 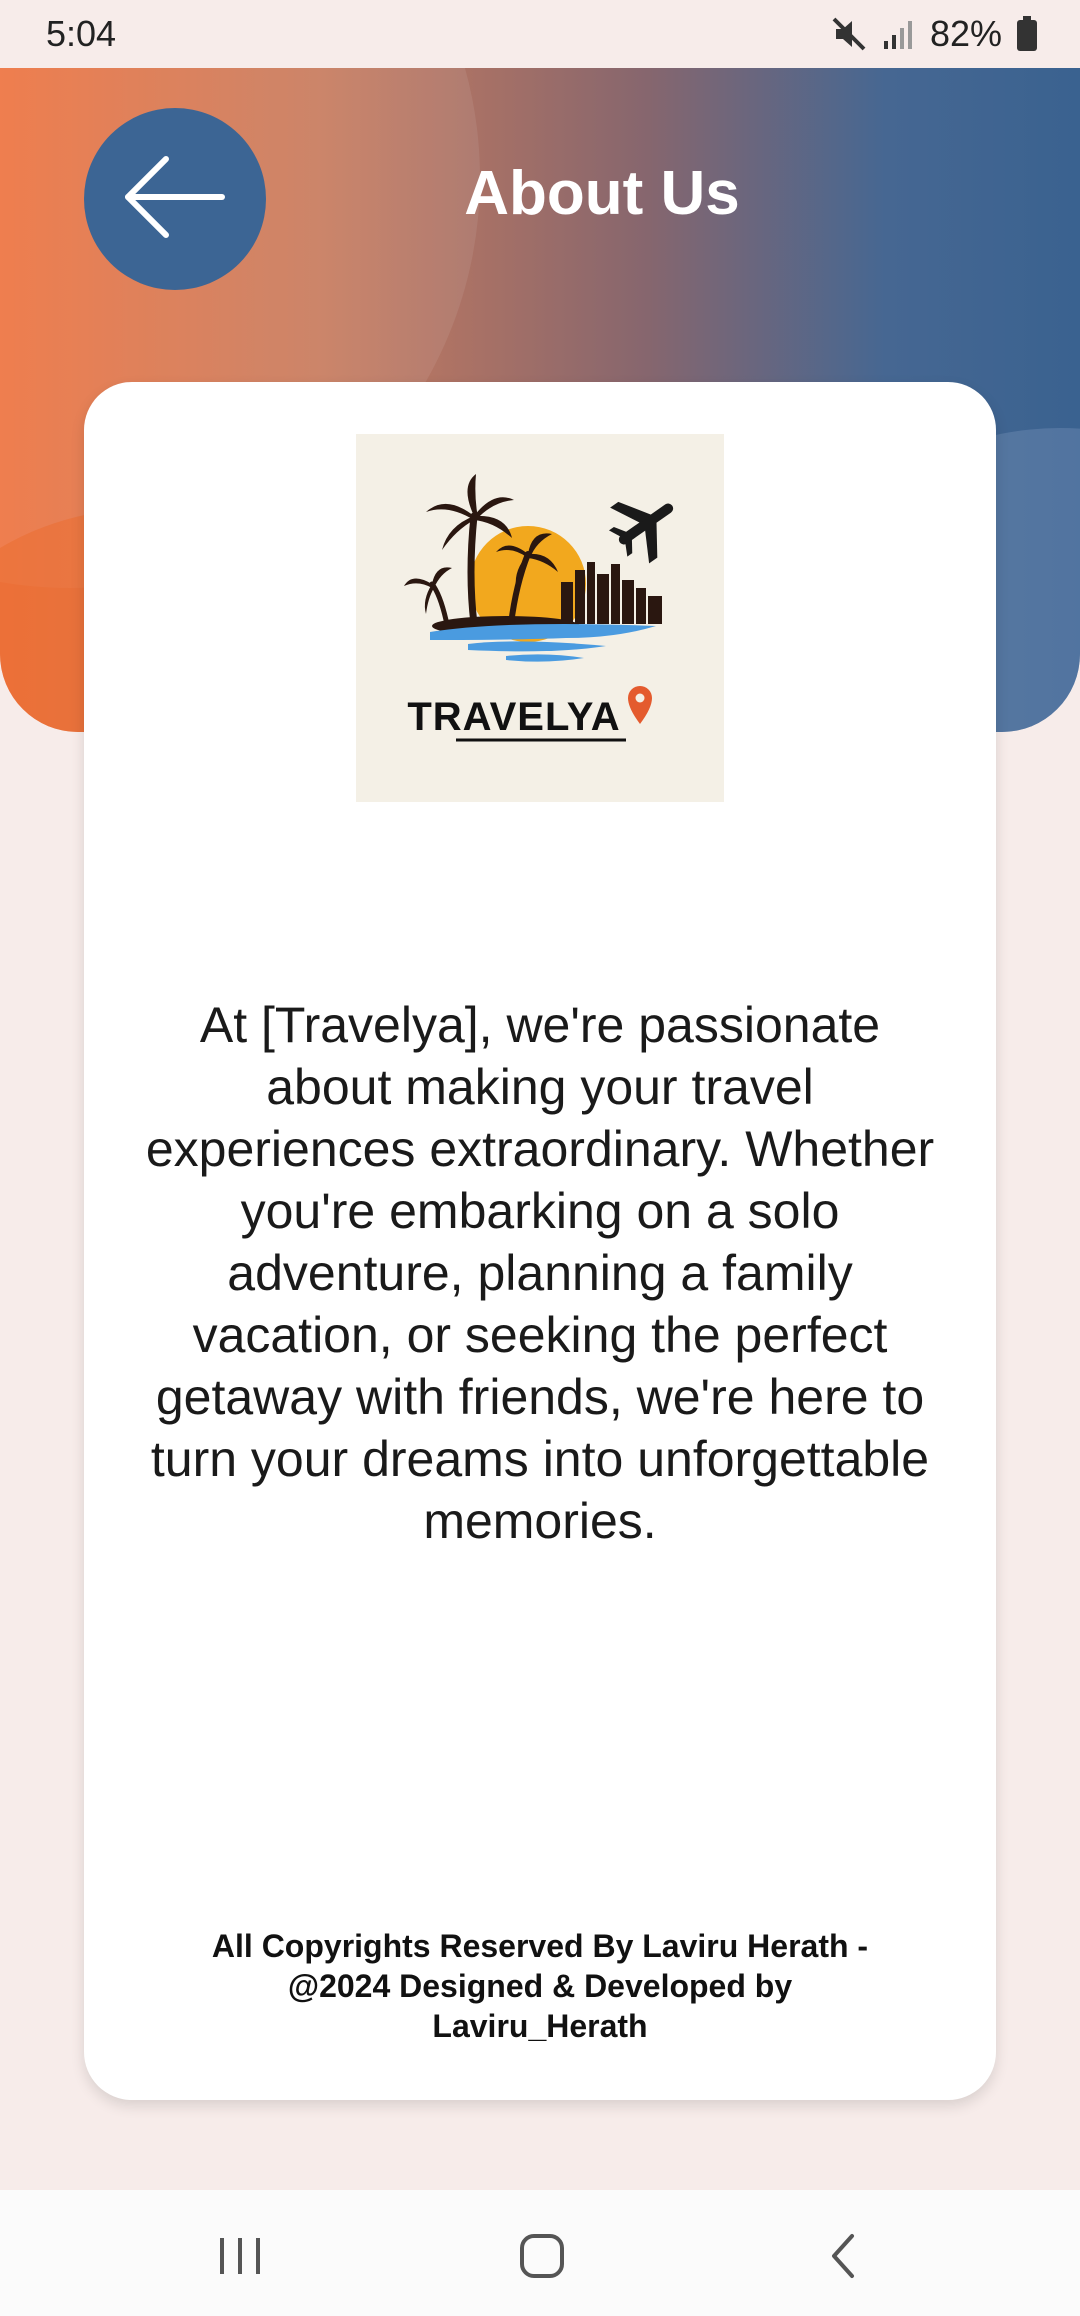 What do you see at coordinates (1027, 34) in the screenshot?
I see `battery-icon` at bounding box center [1027, 34].